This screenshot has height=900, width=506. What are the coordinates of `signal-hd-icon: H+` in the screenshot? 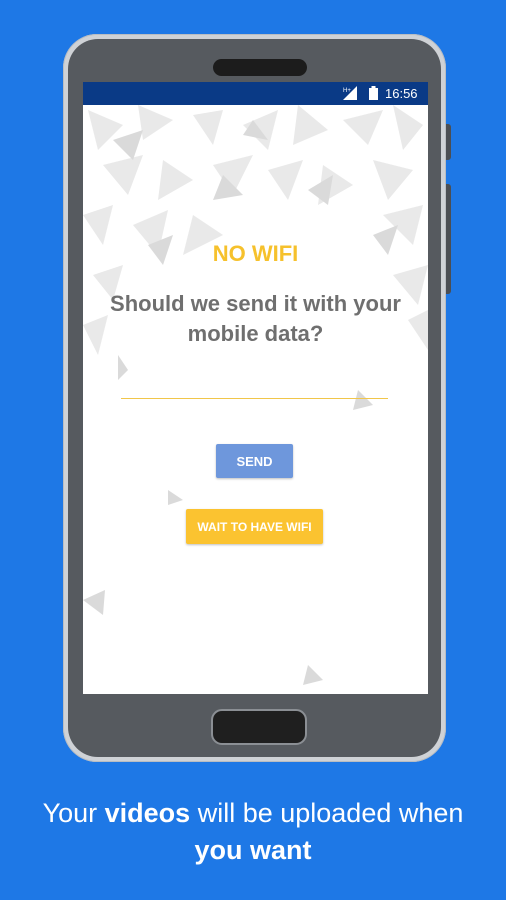 It's located at (350, 93).